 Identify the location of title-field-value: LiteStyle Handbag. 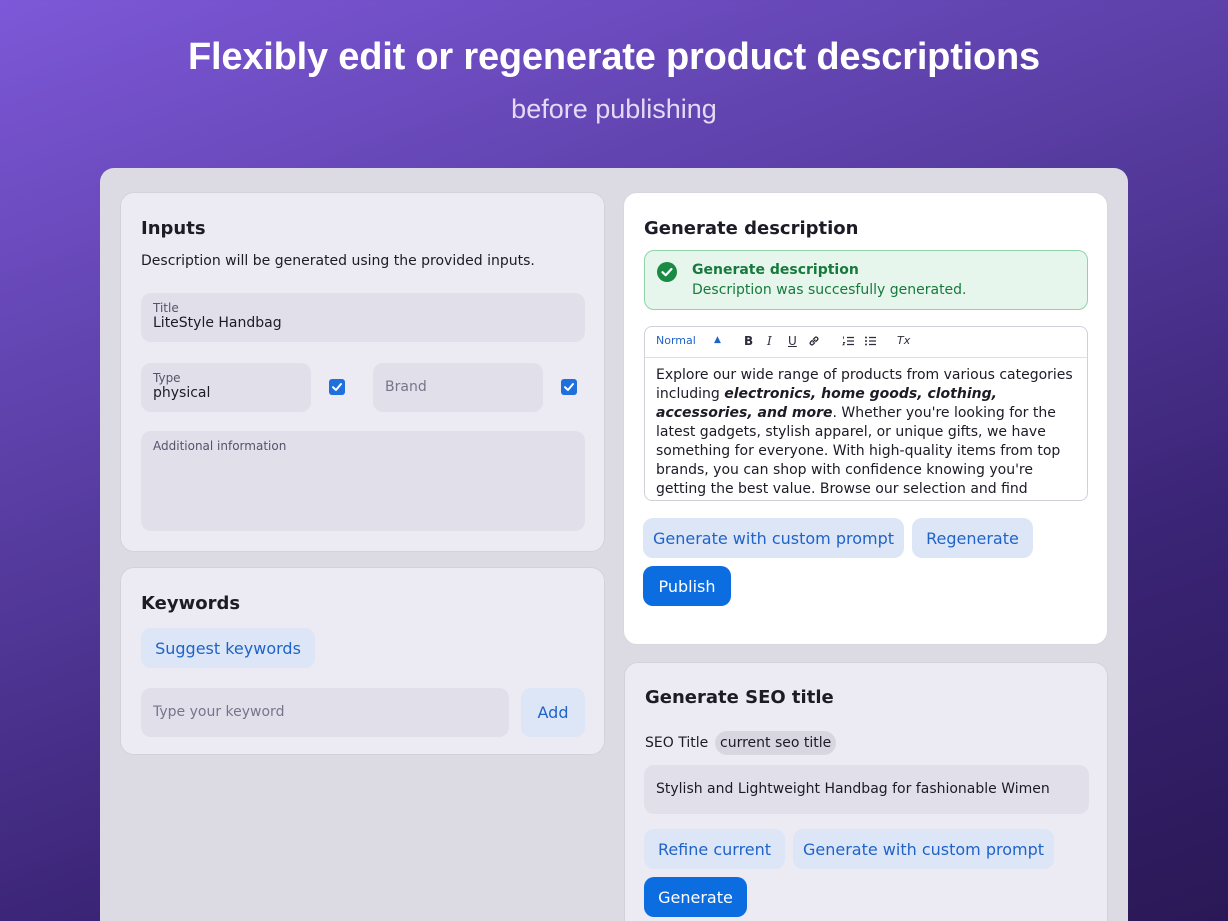
(217, 323).